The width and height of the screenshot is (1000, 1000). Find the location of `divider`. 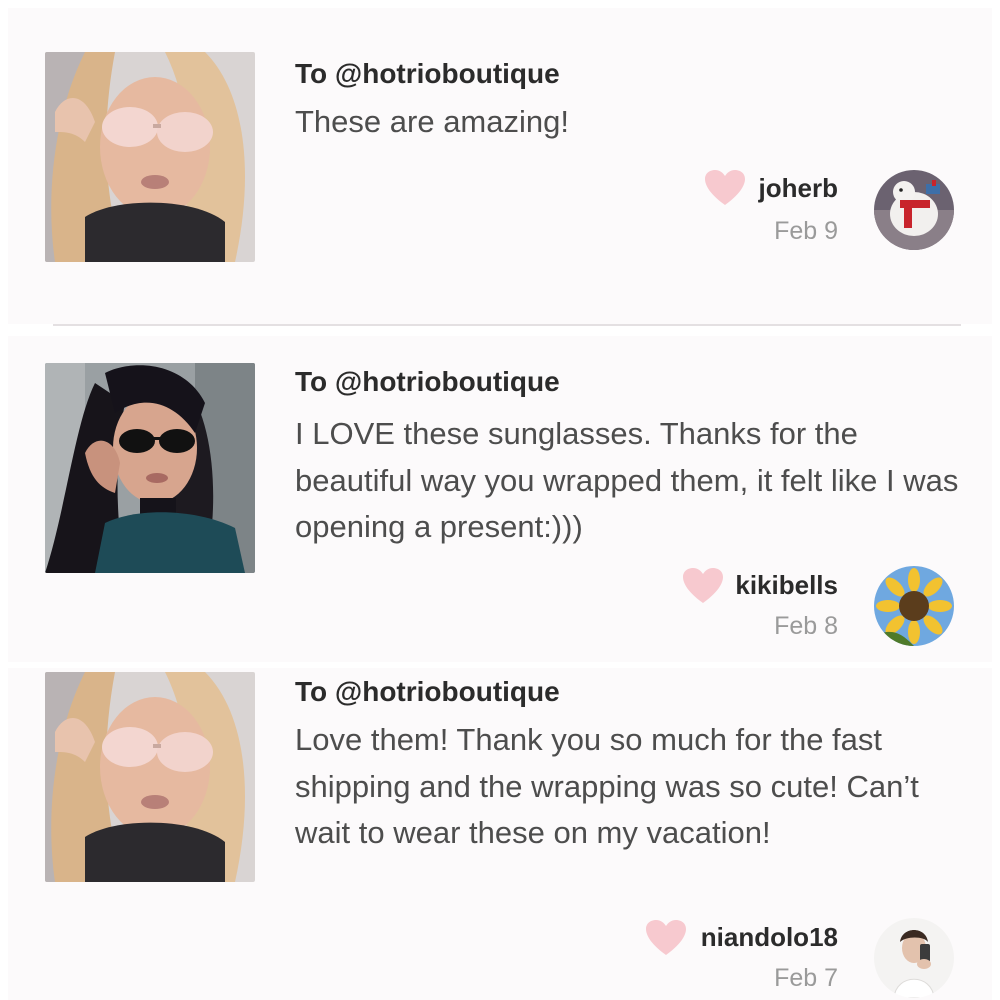

divider is located at coordinates (507, 325).